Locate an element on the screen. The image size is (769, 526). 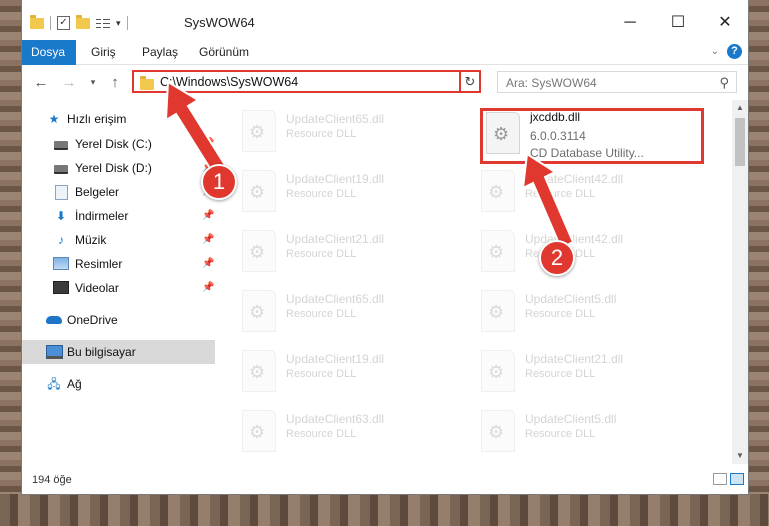
window-title: SysWOW64 is located at coordinates (219, 22).